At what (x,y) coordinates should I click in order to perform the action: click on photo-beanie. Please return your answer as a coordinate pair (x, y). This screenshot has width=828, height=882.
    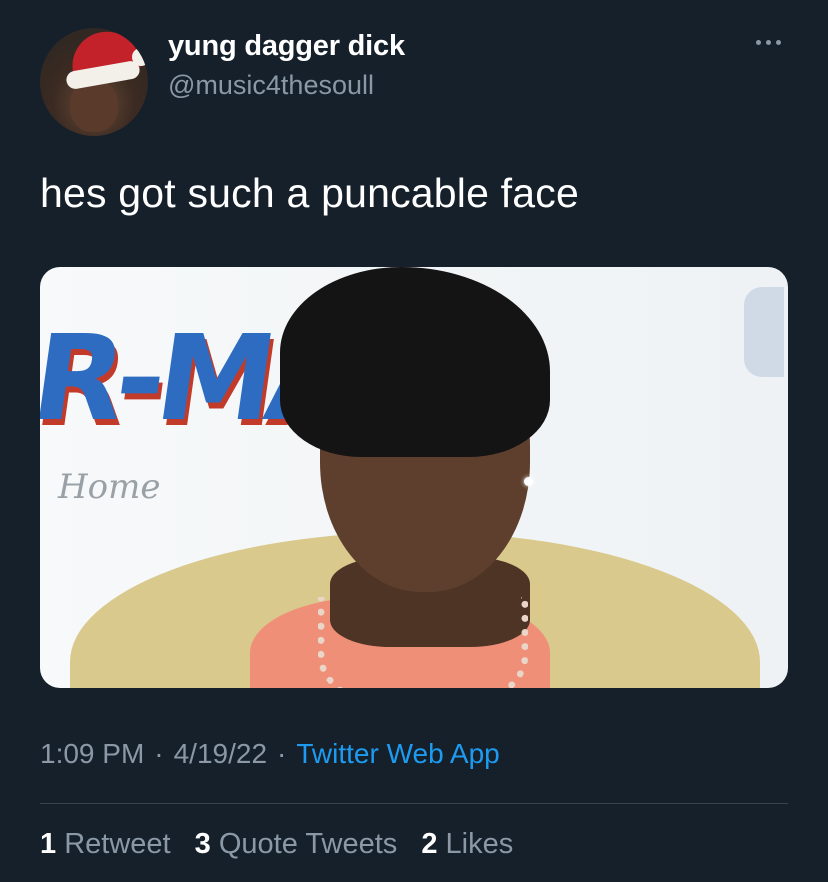
    Looking at the image, I should click on (415, 362).